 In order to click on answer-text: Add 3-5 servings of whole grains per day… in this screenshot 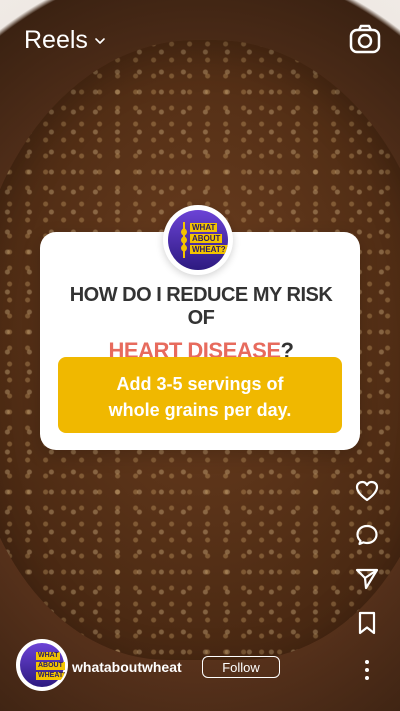, I will do `click(200, 397)`.